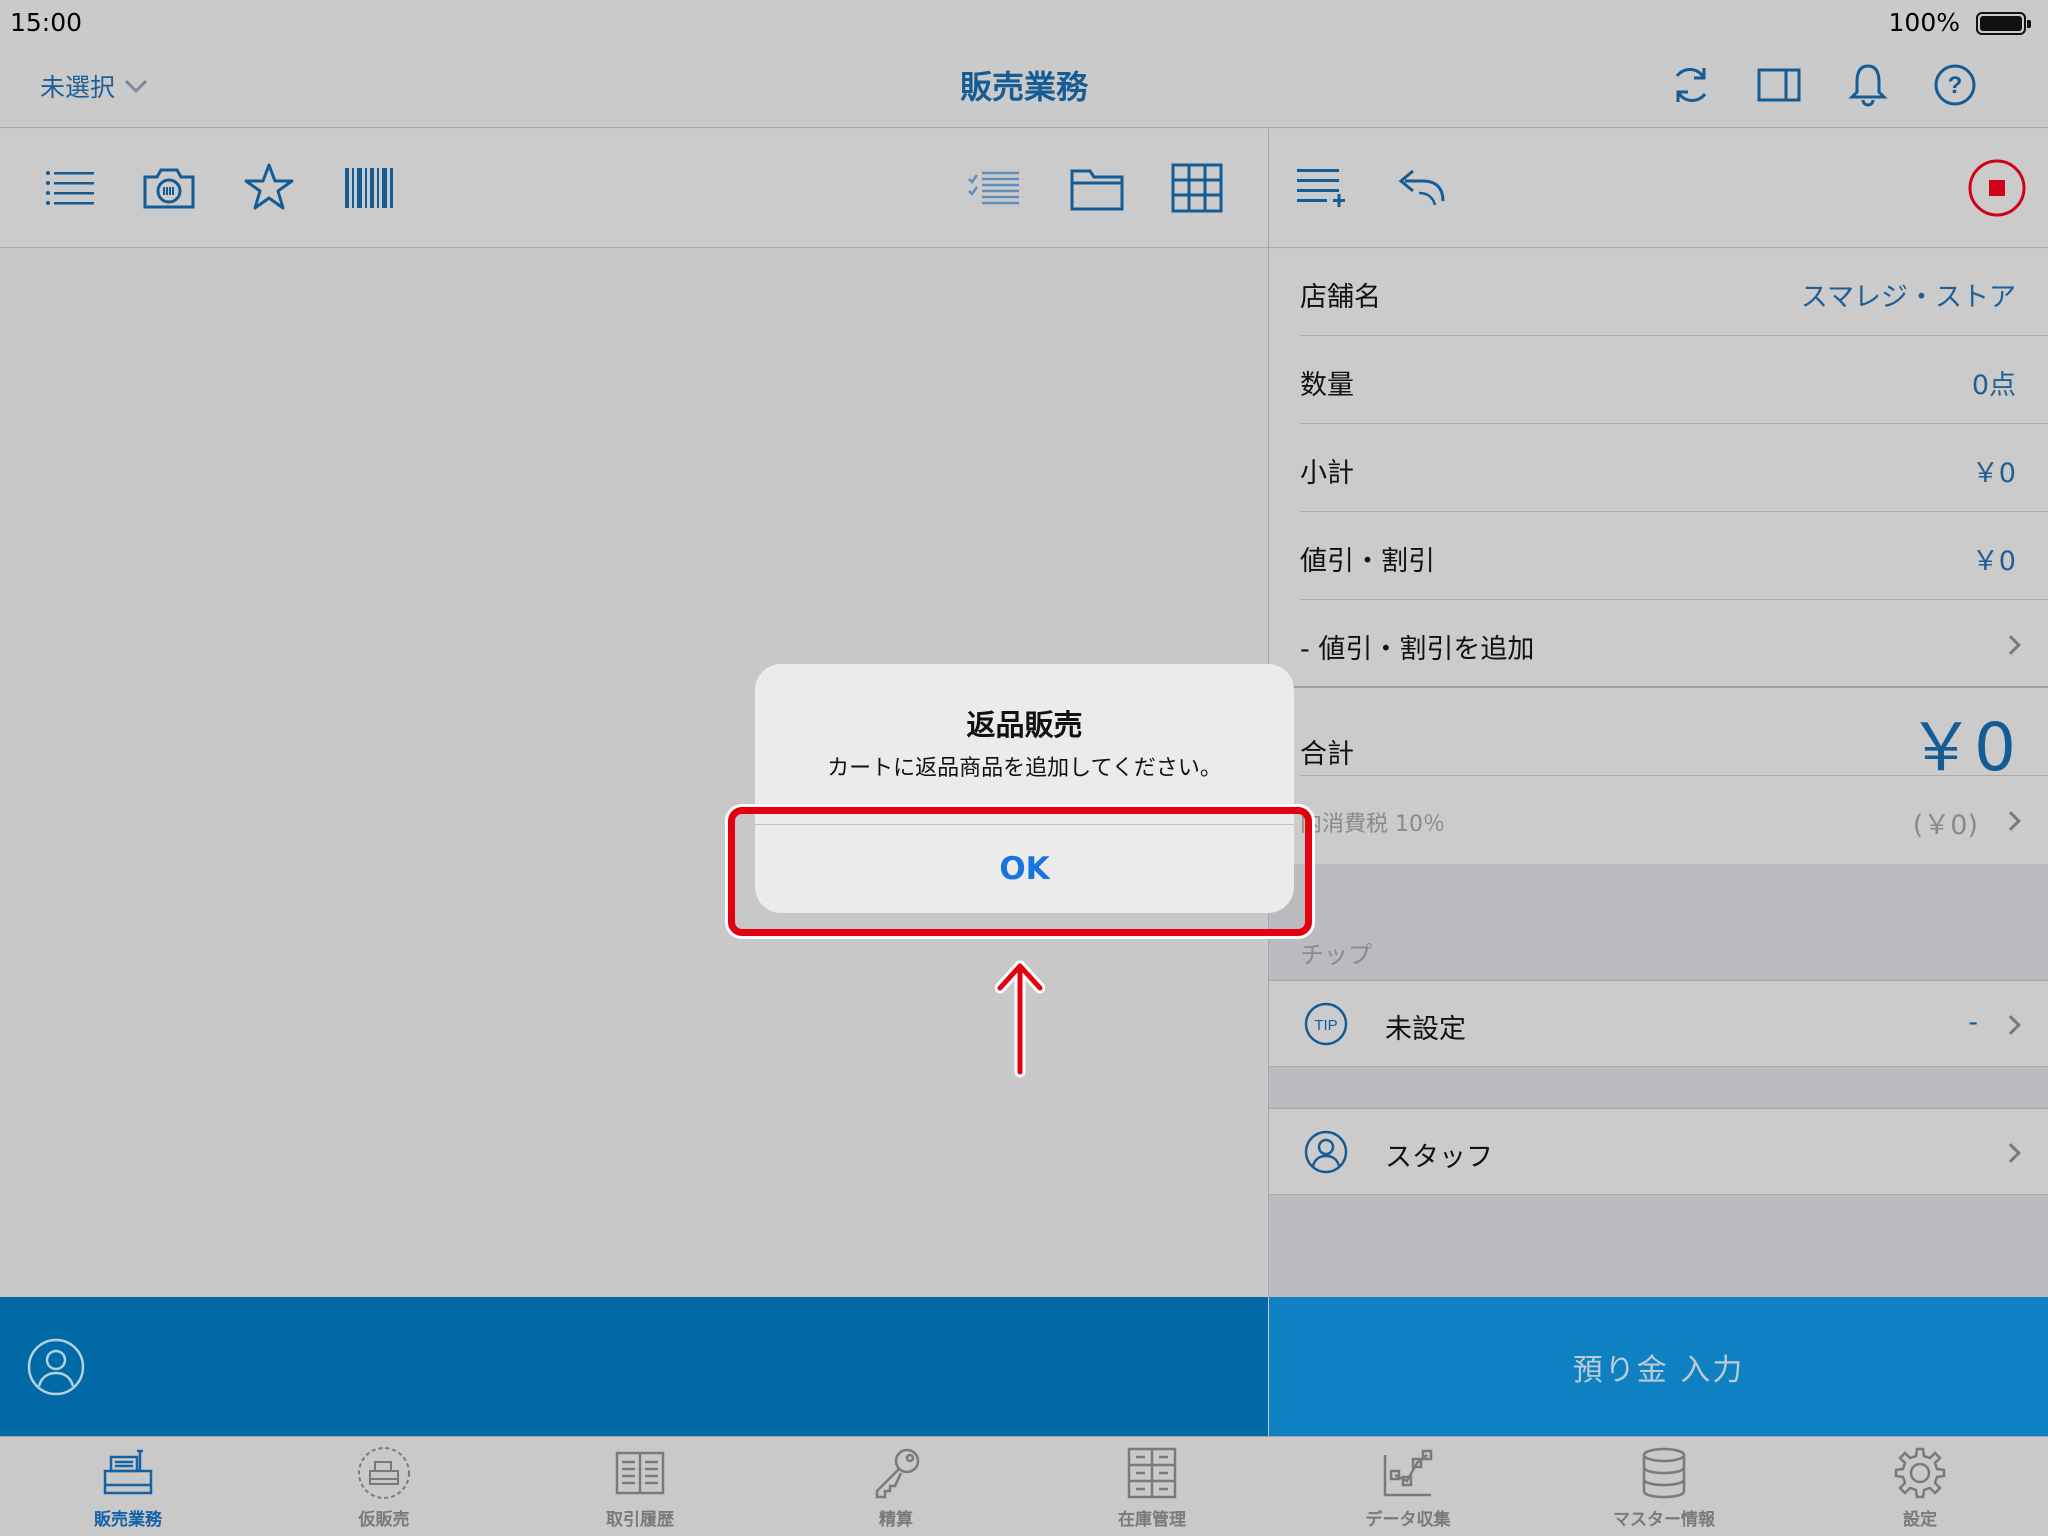  Describe the element at coordinates (1658, 644) in the screenshot. I see `add-discount-row: - 値引・割引を追加` at that location.